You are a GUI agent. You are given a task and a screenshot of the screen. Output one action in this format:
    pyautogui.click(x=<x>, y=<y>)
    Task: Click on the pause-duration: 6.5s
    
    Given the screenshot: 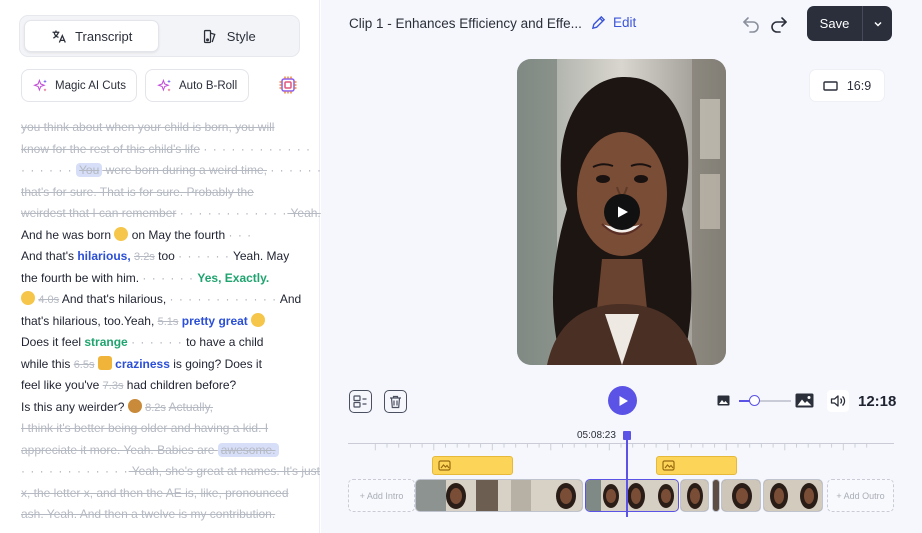 What is the action you would take?
    pyautogui.click(x=84, y=365)
    